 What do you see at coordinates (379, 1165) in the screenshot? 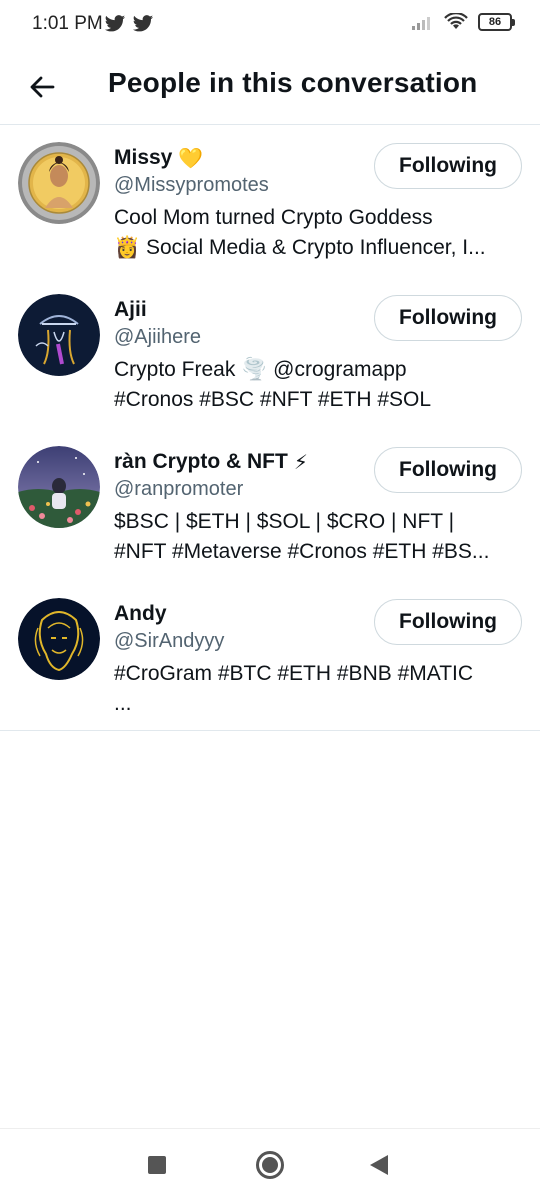
I see `back-triangle-icon` at bounding box center [379, 1165].